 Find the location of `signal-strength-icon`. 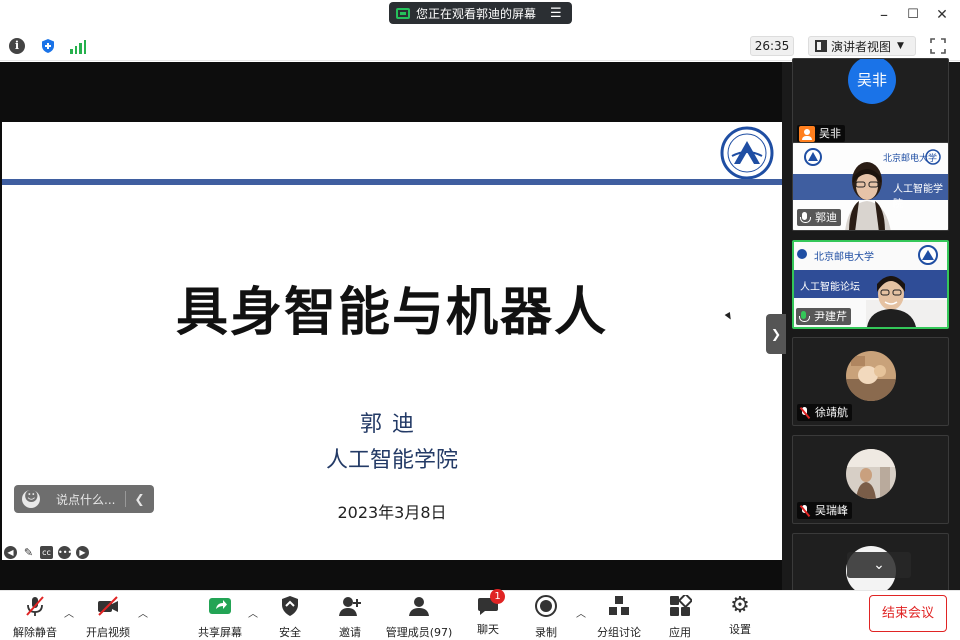

signal-strength-icon is located at coordinates (78, 46).